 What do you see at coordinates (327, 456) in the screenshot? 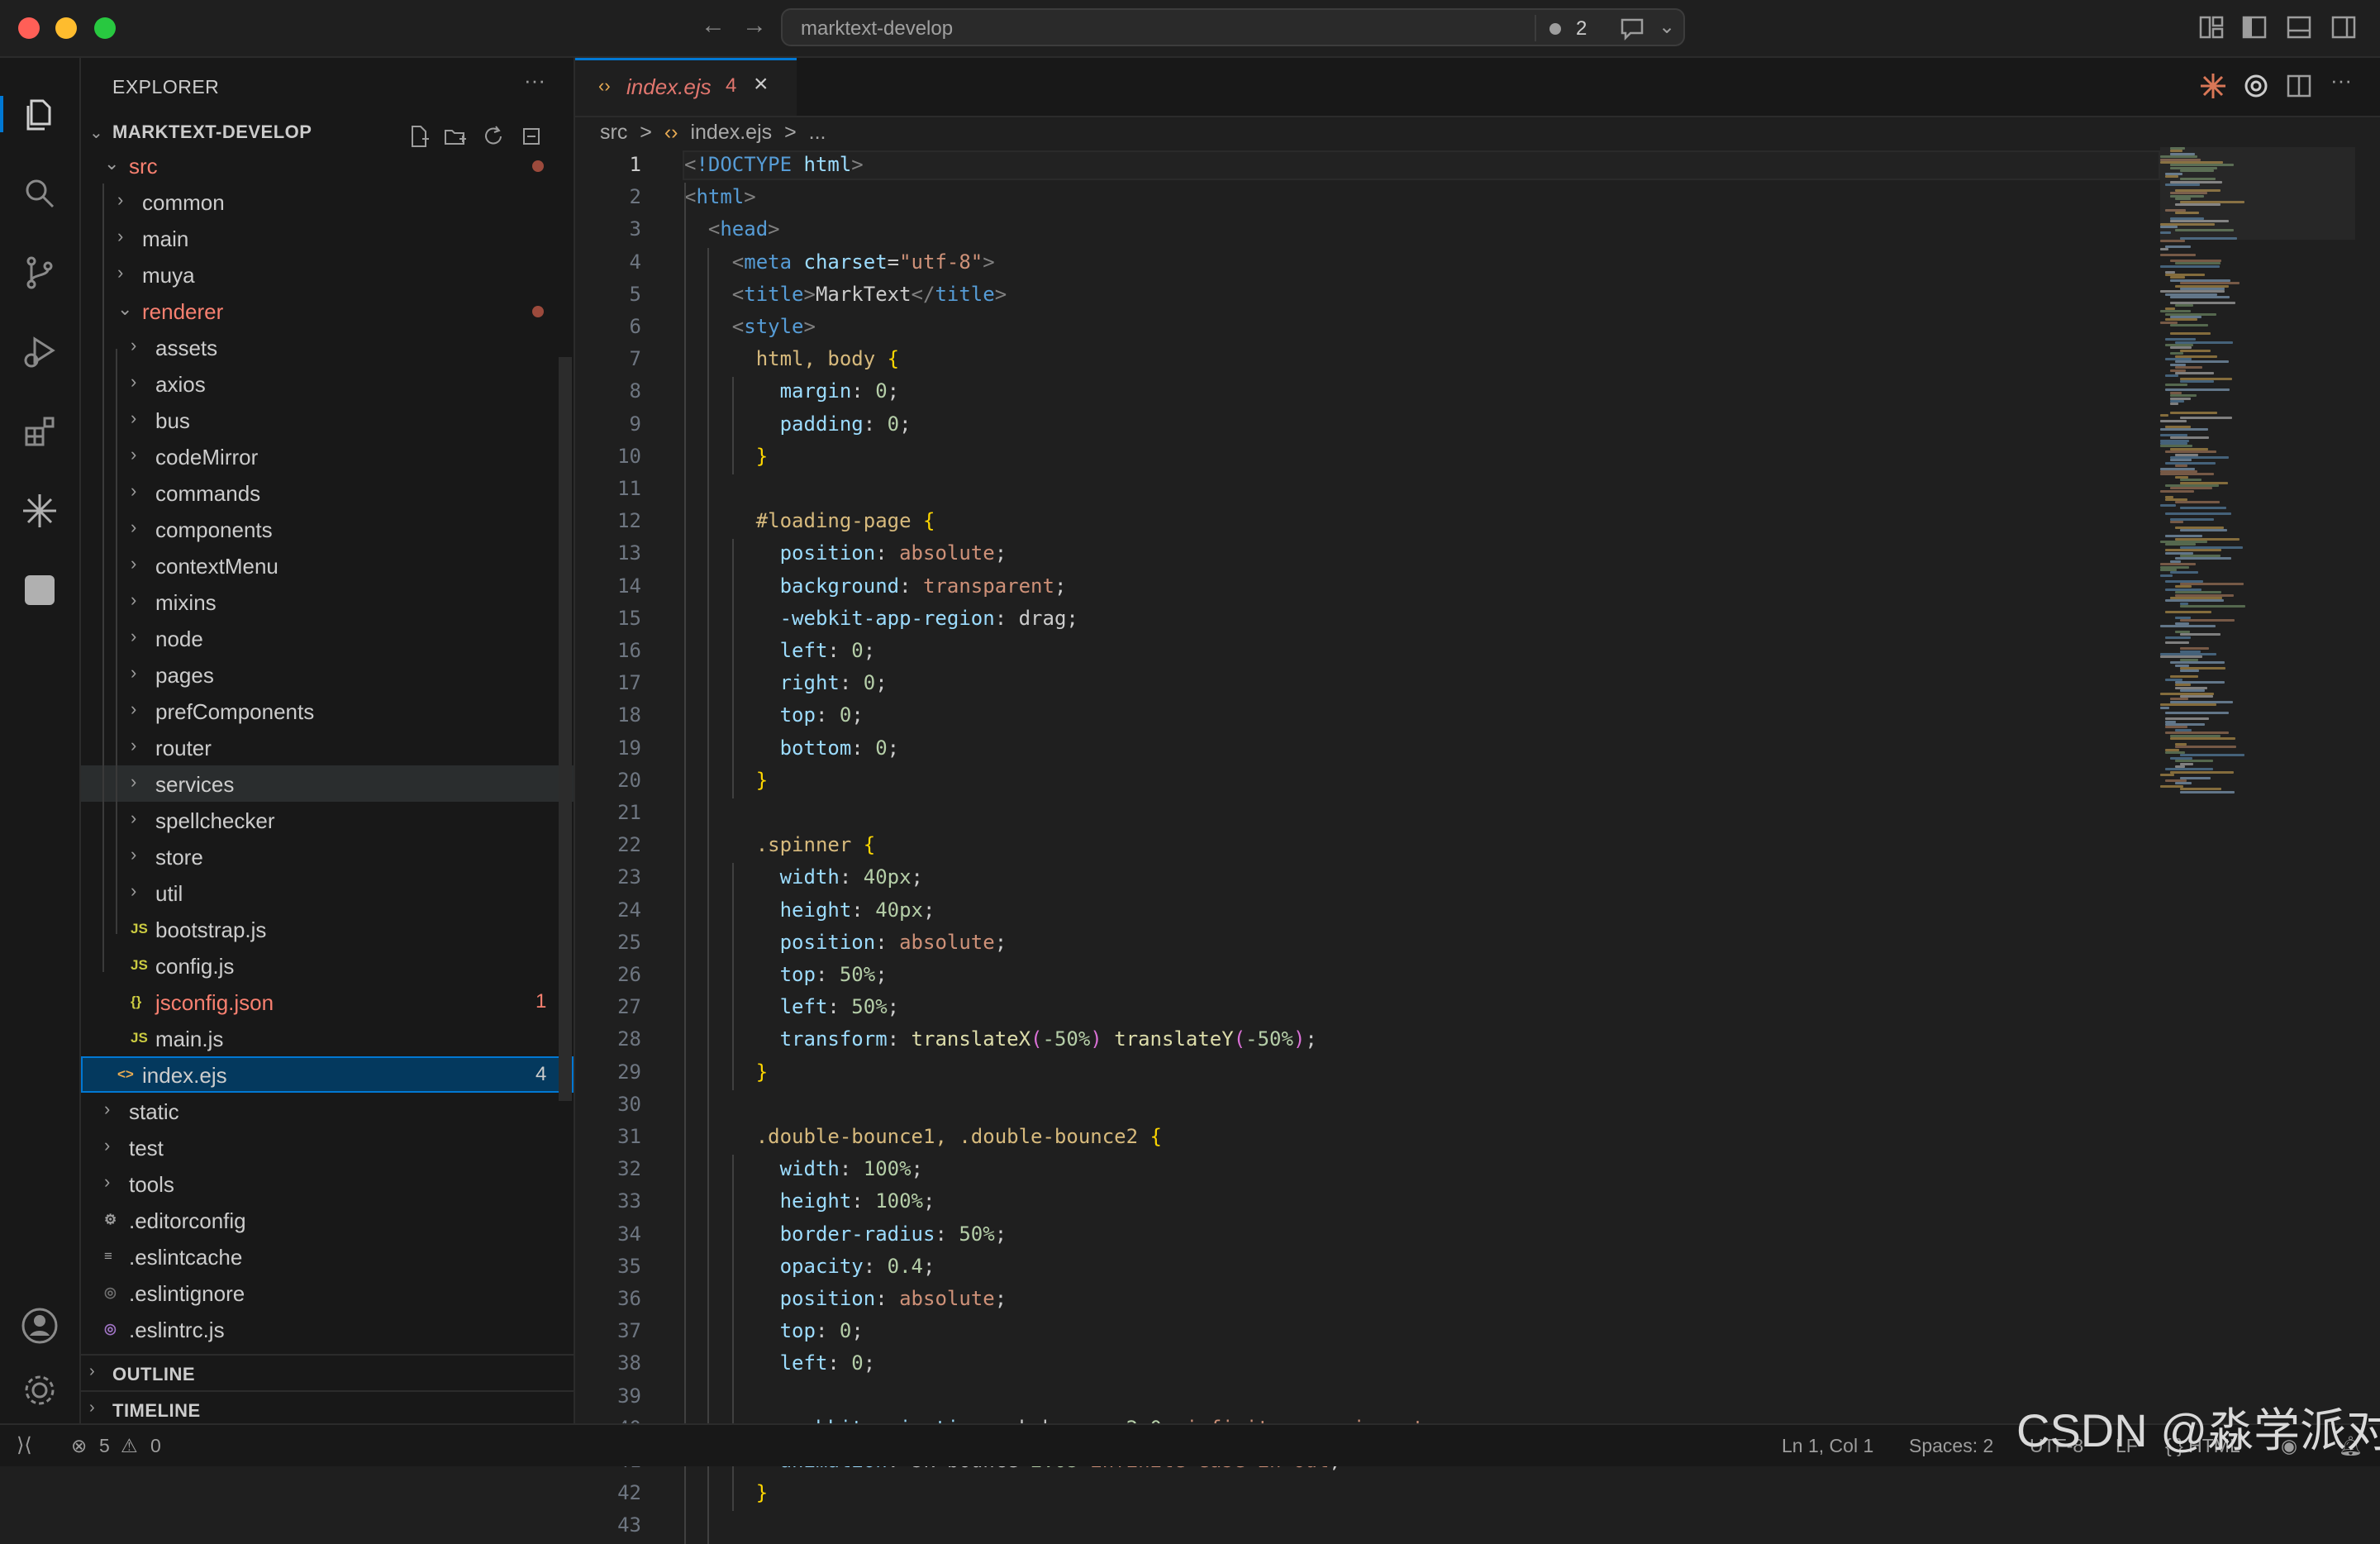
I see `tree-folder: › codeMirror` at bounding box center [327, 456].